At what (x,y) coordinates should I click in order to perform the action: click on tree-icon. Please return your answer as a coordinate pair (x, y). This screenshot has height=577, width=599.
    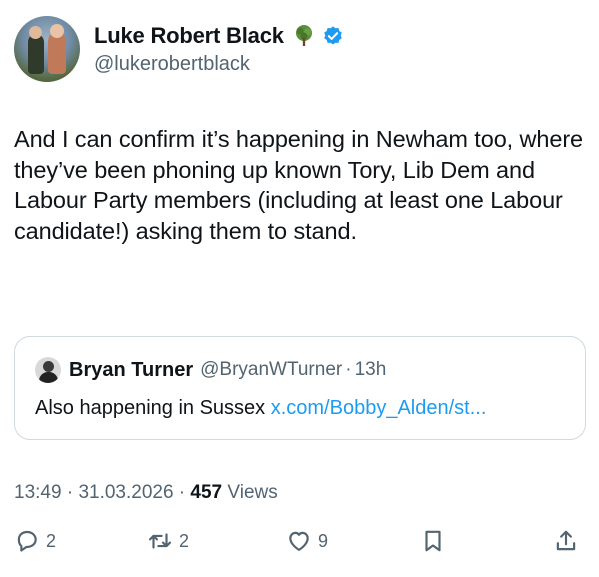
    Looking at the image, I should click on (303, 35).